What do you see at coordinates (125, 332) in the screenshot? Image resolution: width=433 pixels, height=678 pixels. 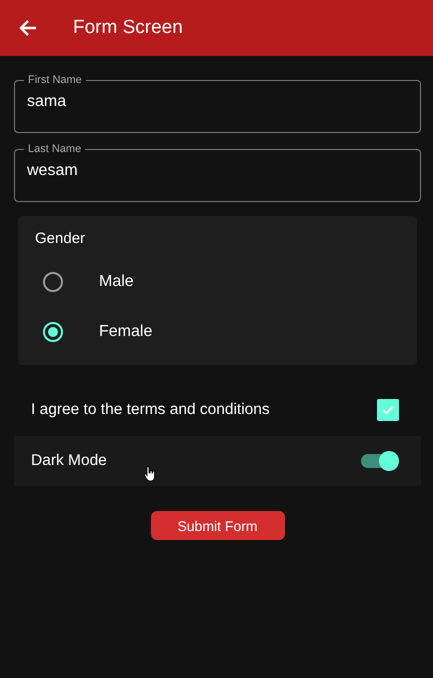 I see `option-label: Female` at bounding box center [125, 332].